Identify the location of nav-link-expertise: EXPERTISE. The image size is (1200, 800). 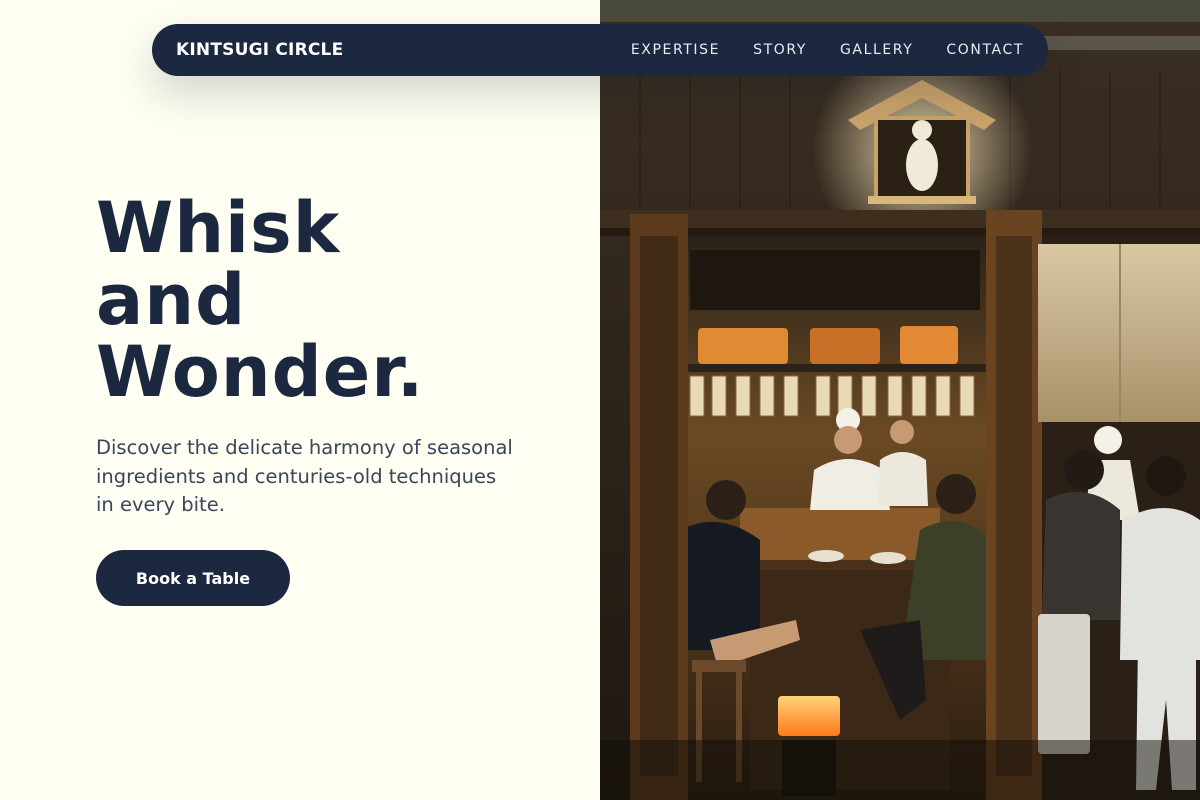
(675, 50).